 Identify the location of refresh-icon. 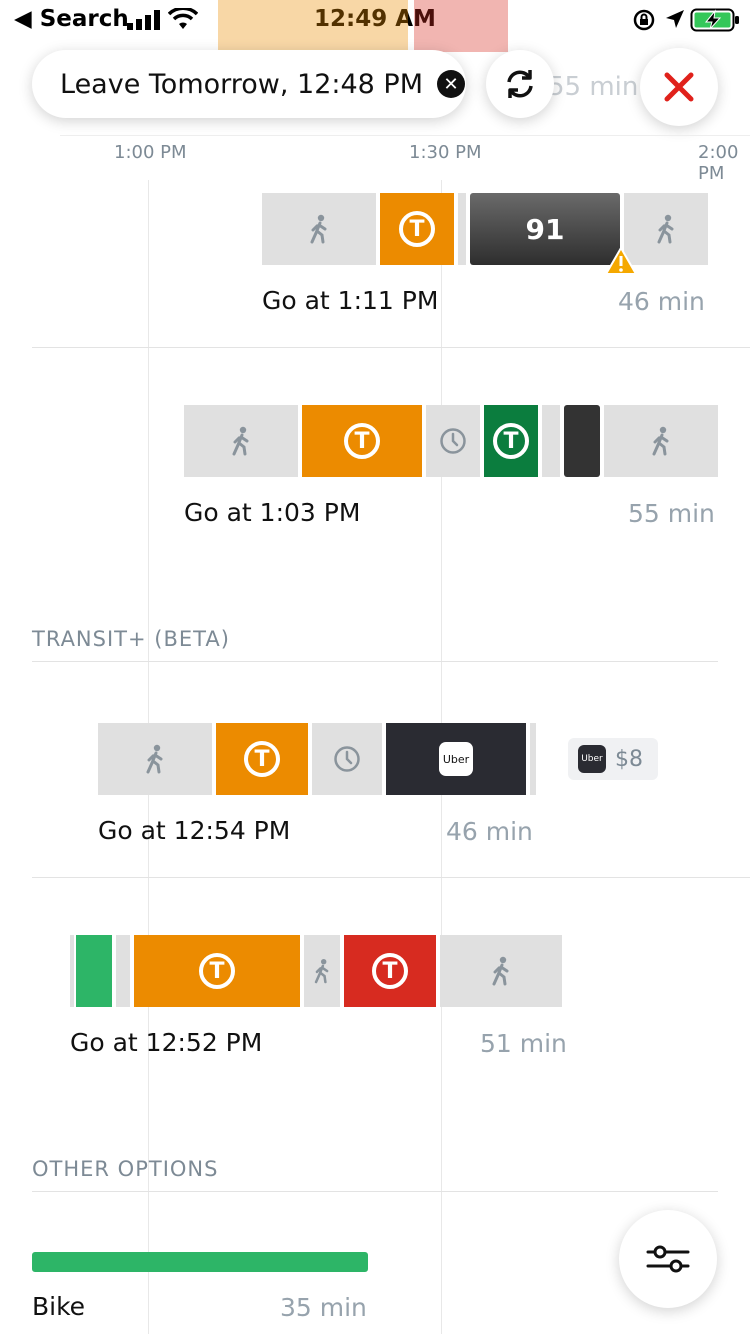
(520, 84).